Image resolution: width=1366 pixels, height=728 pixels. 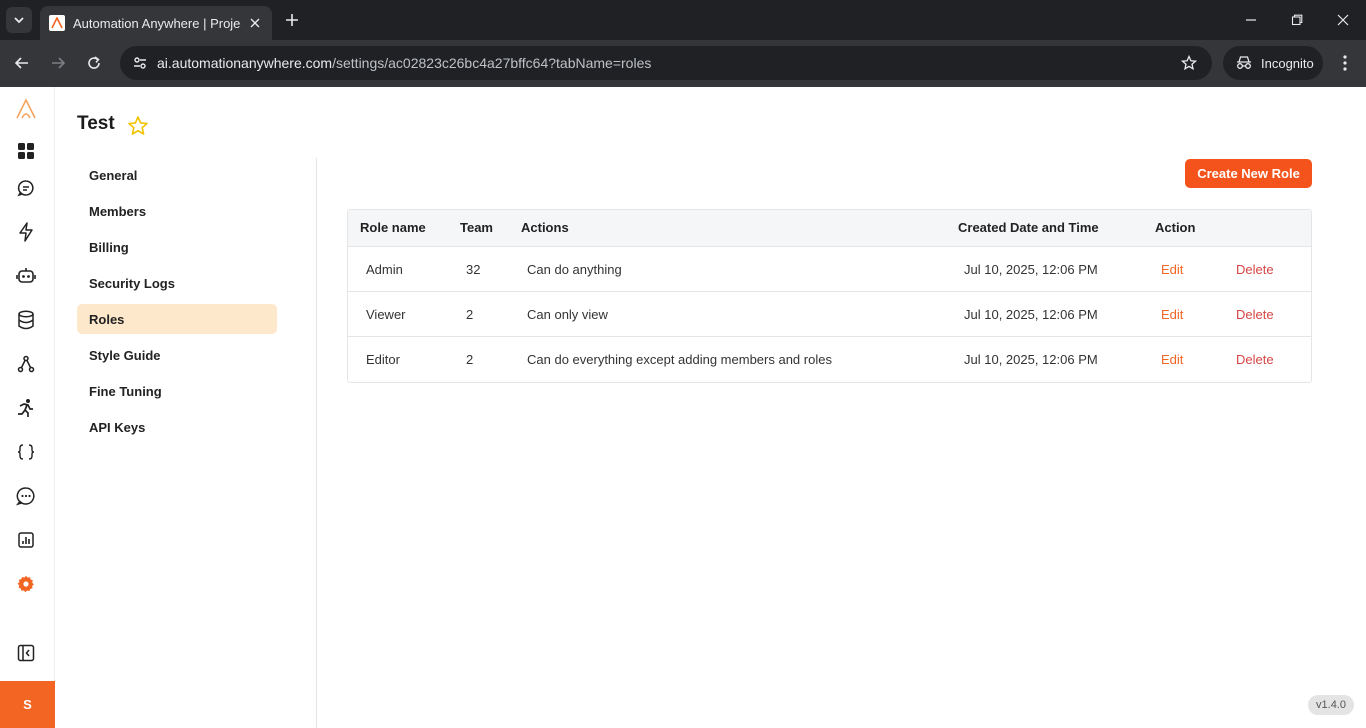 I want to click on settings-nav-style-guide: Style Guide, so click(x=177, y=355).